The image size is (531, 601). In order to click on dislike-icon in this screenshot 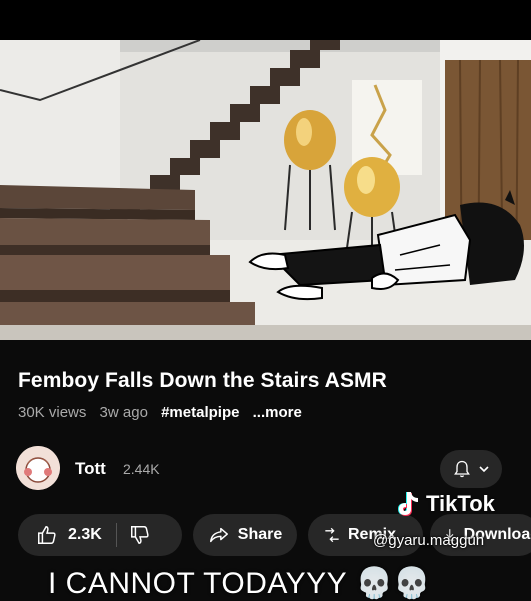, I will do `click(139, 535)`.